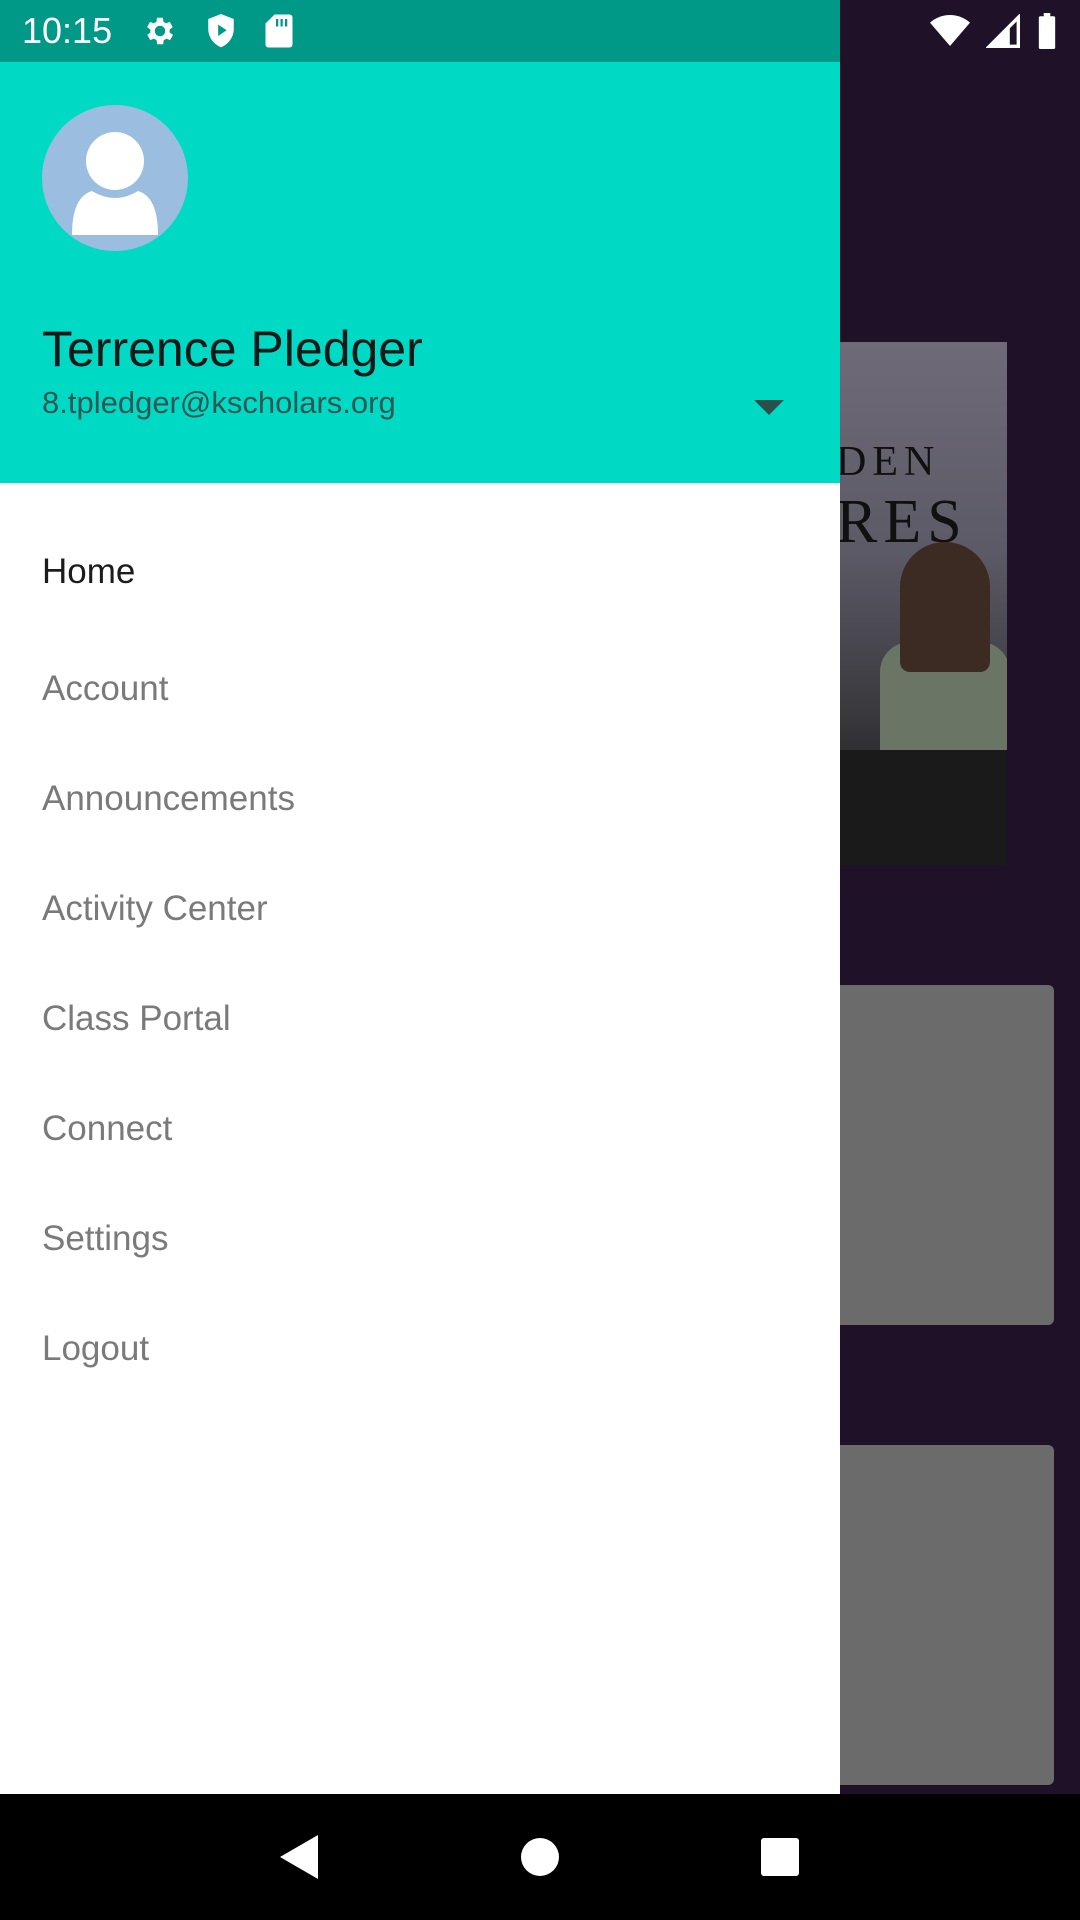 This screenshot has width=1080, height=1920. I want to click on menu-item-home: Home, so click(420, 572).